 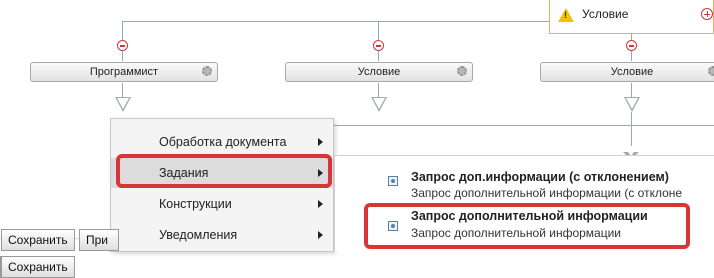 I want to click on block-condition-middle-label: Условие, so click(x=379, y=72).